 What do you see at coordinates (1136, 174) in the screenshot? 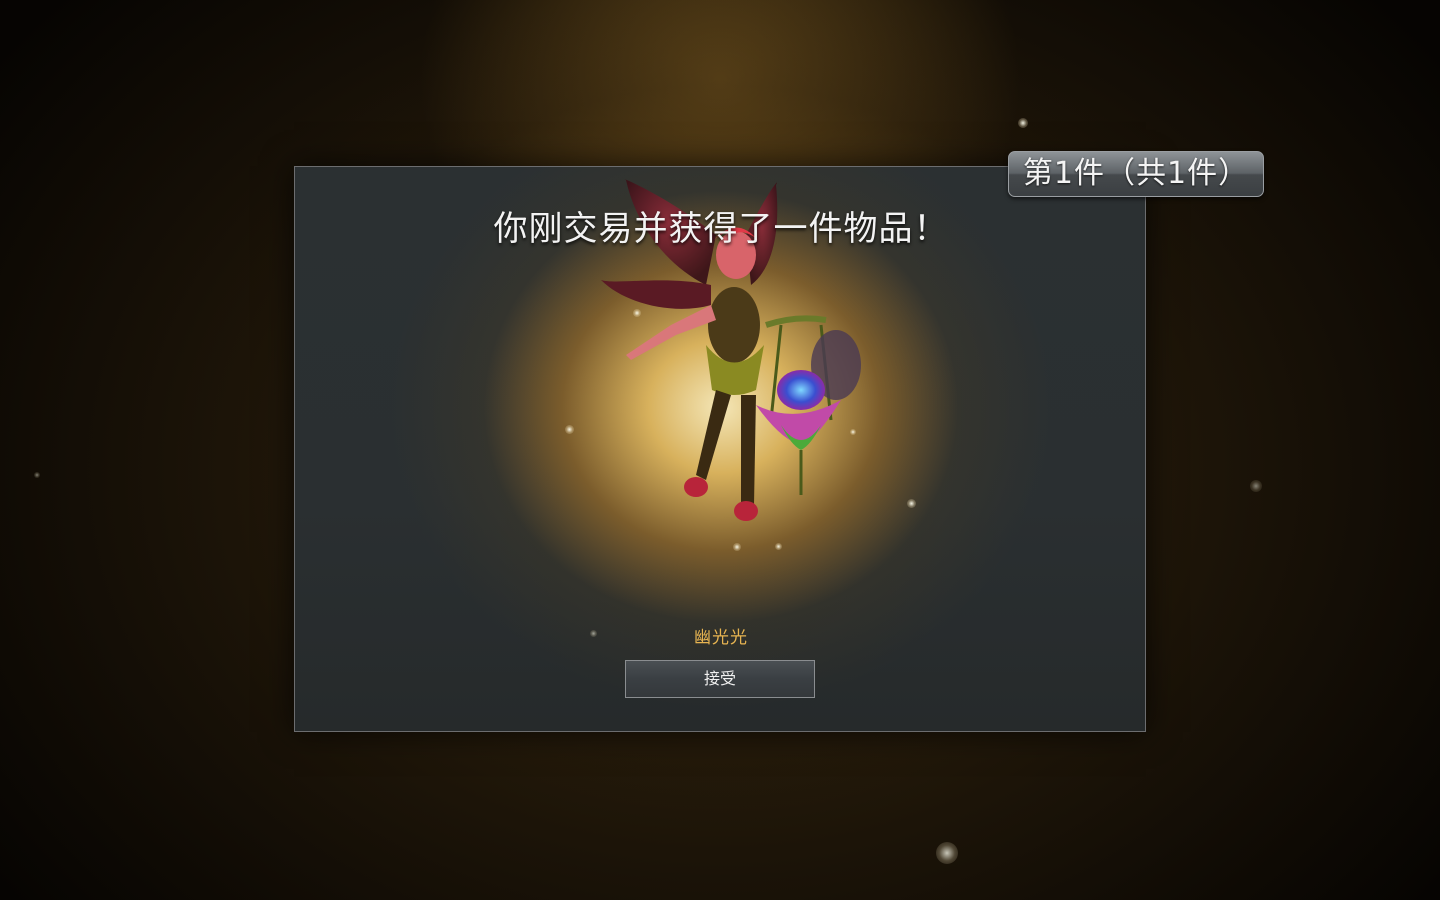
I see `item-counter-badge: 第1件（共1件）` at bounding box center [1136, 174].